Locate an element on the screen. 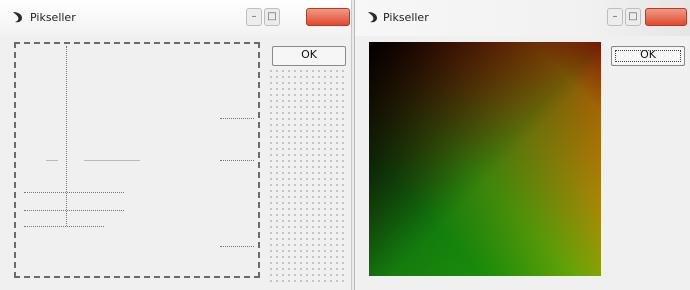 This screenshot has width=690, height=290. dotted-guide-vertical is located at coordinates (66, 136).